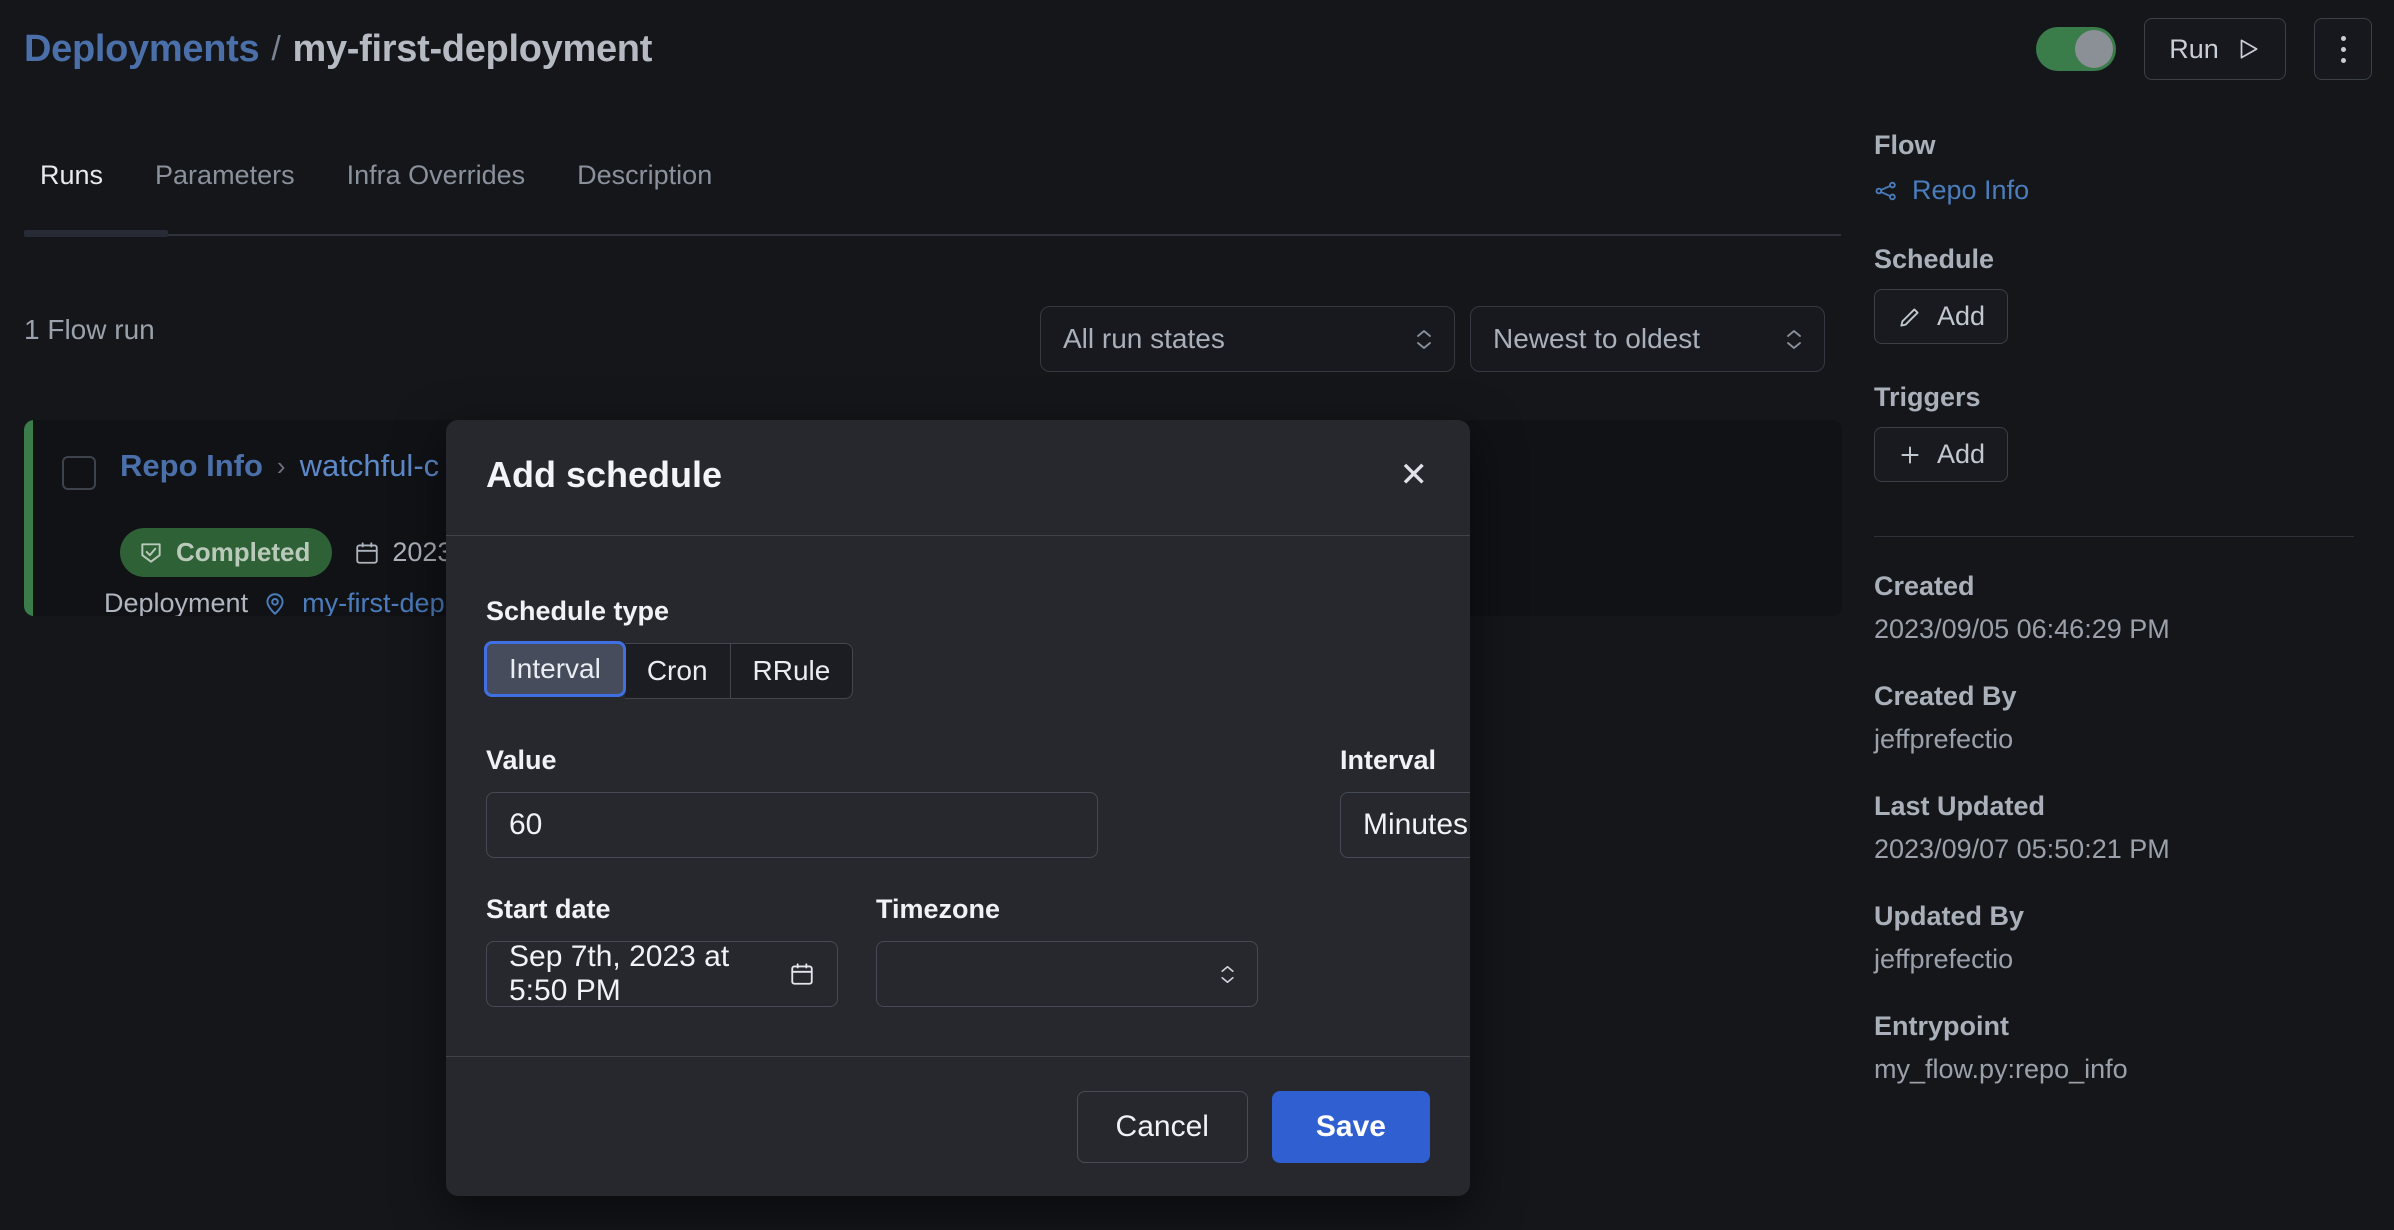  I want to click on run-button-label: Run, so click(2194, 48).